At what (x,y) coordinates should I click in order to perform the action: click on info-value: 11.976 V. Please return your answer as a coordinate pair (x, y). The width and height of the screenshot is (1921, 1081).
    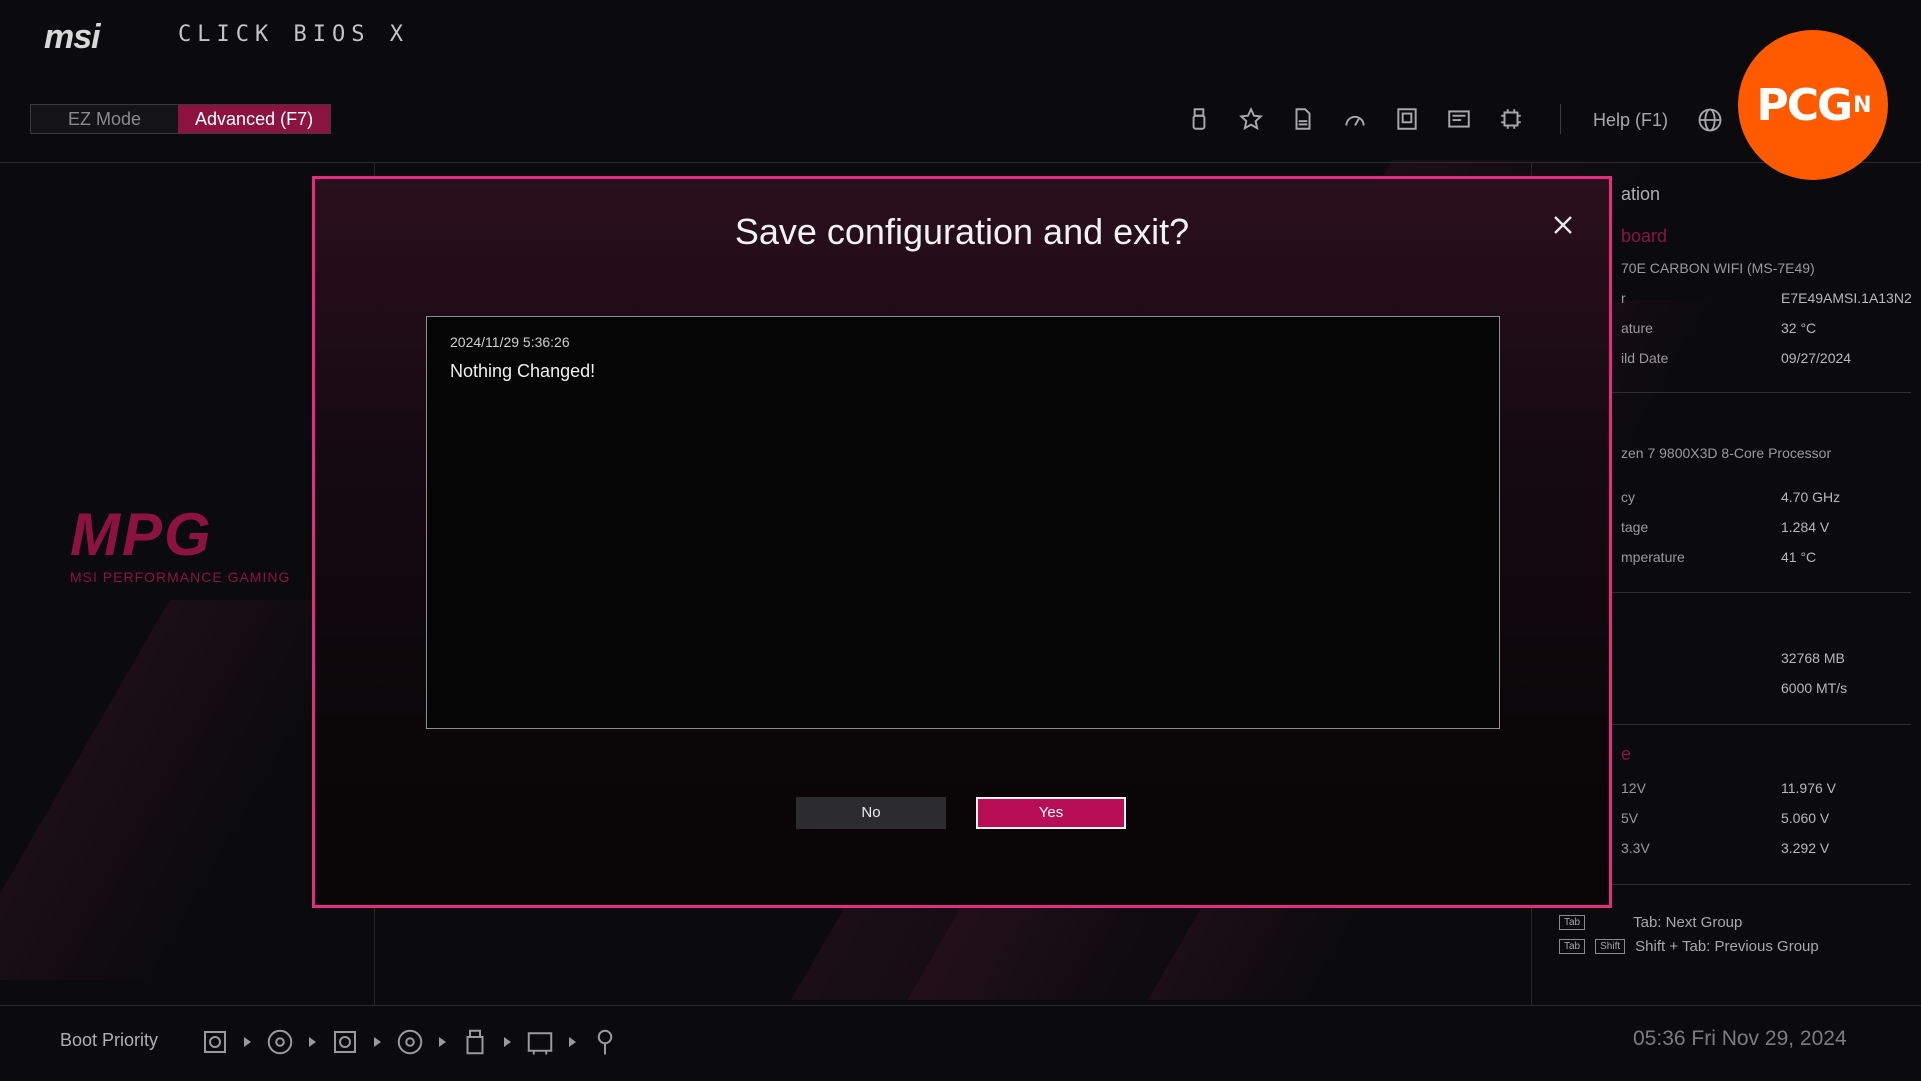
    Looking at the image, I should click on (1809, 788).